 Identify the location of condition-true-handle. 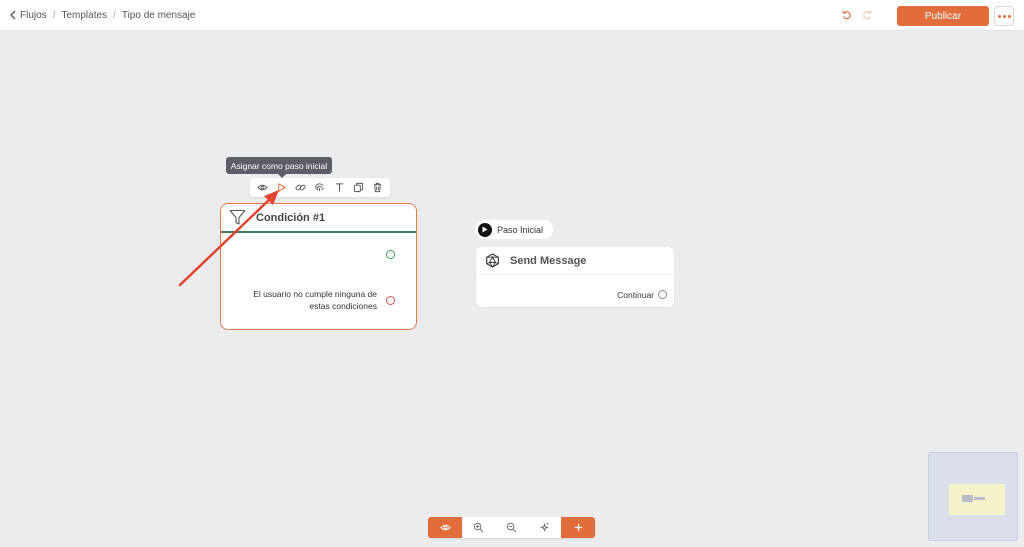
(390, 254).